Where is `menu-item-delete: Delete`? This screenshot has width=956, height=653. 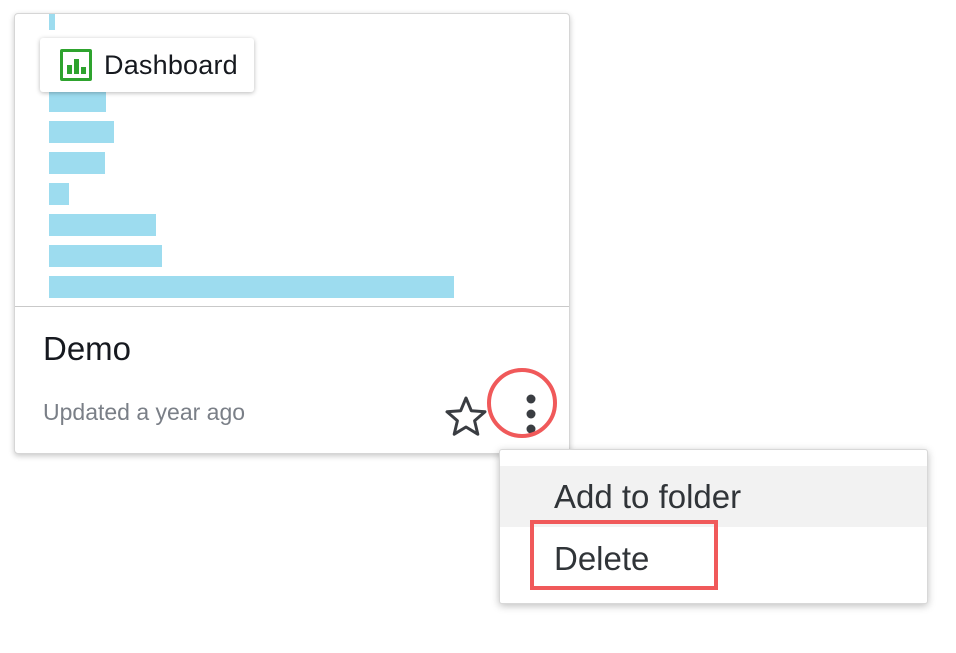
menu-item-delete: Delete is located at coordinates (713, 559).